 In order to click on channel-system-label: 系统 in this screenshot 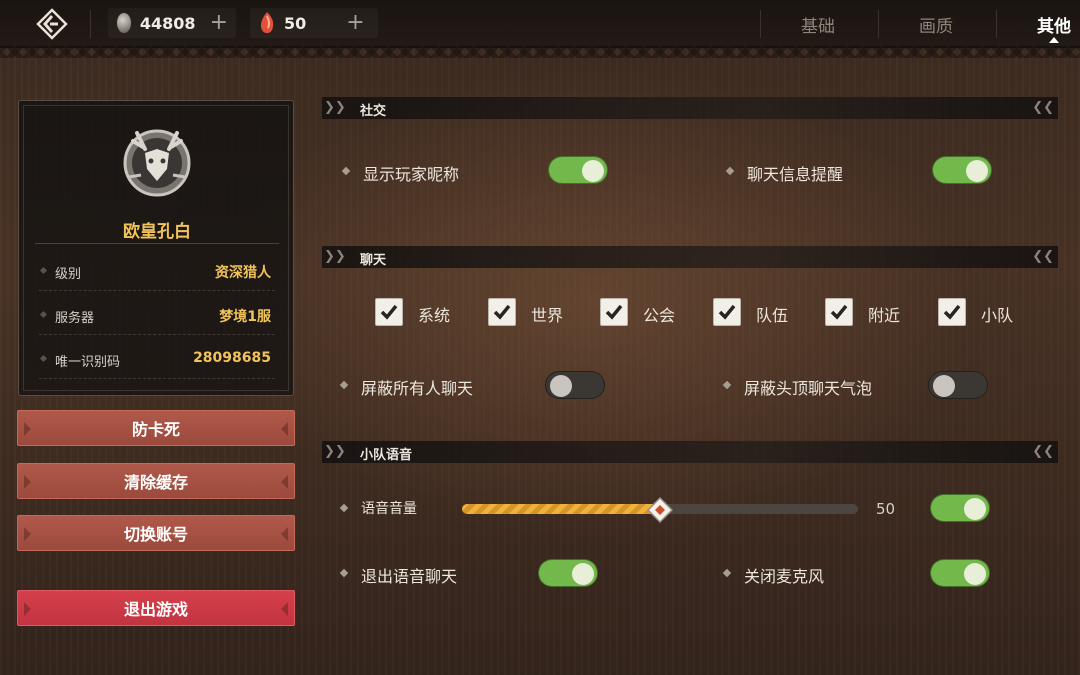, I will do `click(434, 315)`.